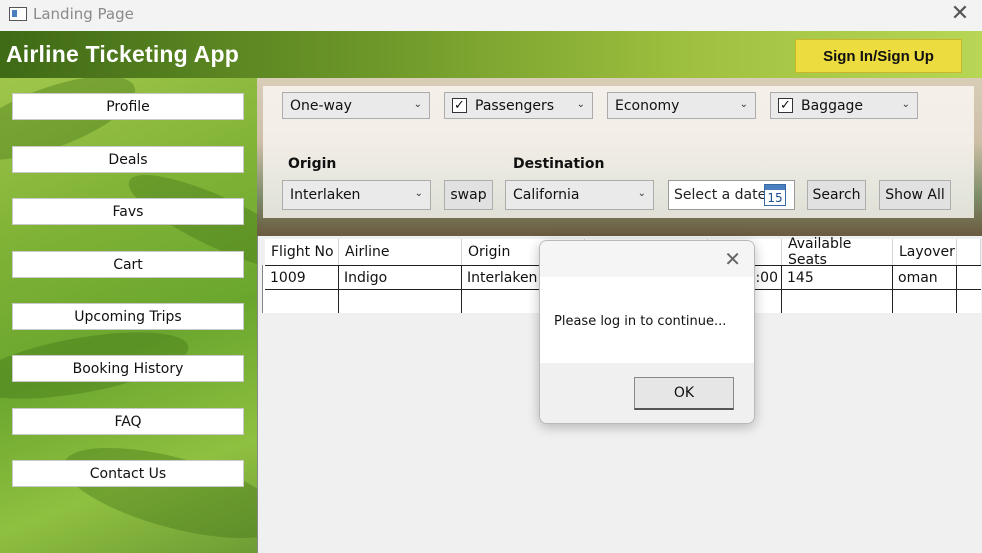 This screenshot has width=982, height=553. What do you see at coordinates (681, 105) in the screenshot?
I see `cabin-class-dropdown: Economy ⌄` at bounding box center [681, 105].